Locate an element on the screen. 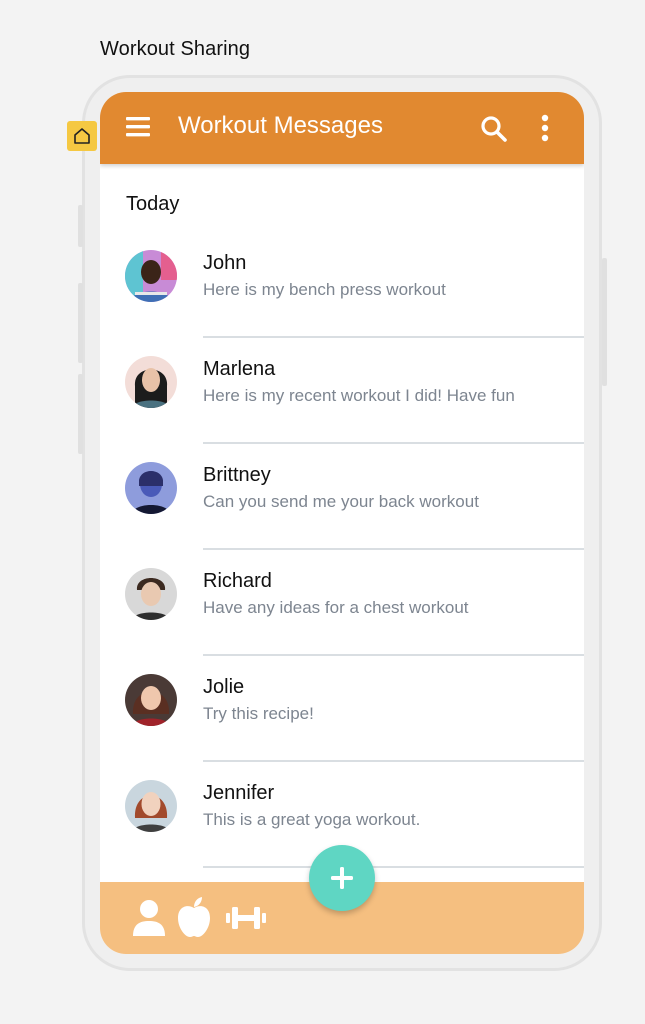 This screenshot has height=1024, width=645. message-preview: Try this recipe! is located at coordinates (258, 713).